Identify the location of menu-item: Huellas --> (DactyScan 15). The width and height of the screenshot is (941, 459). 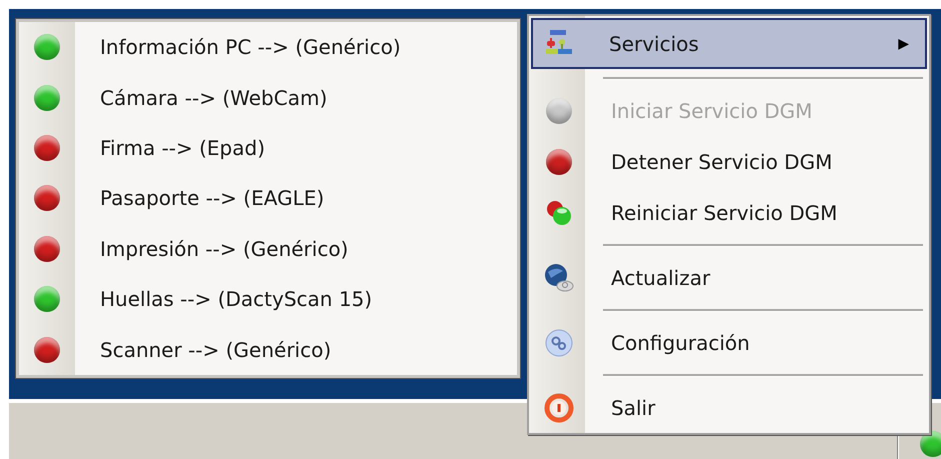
(236, 299).